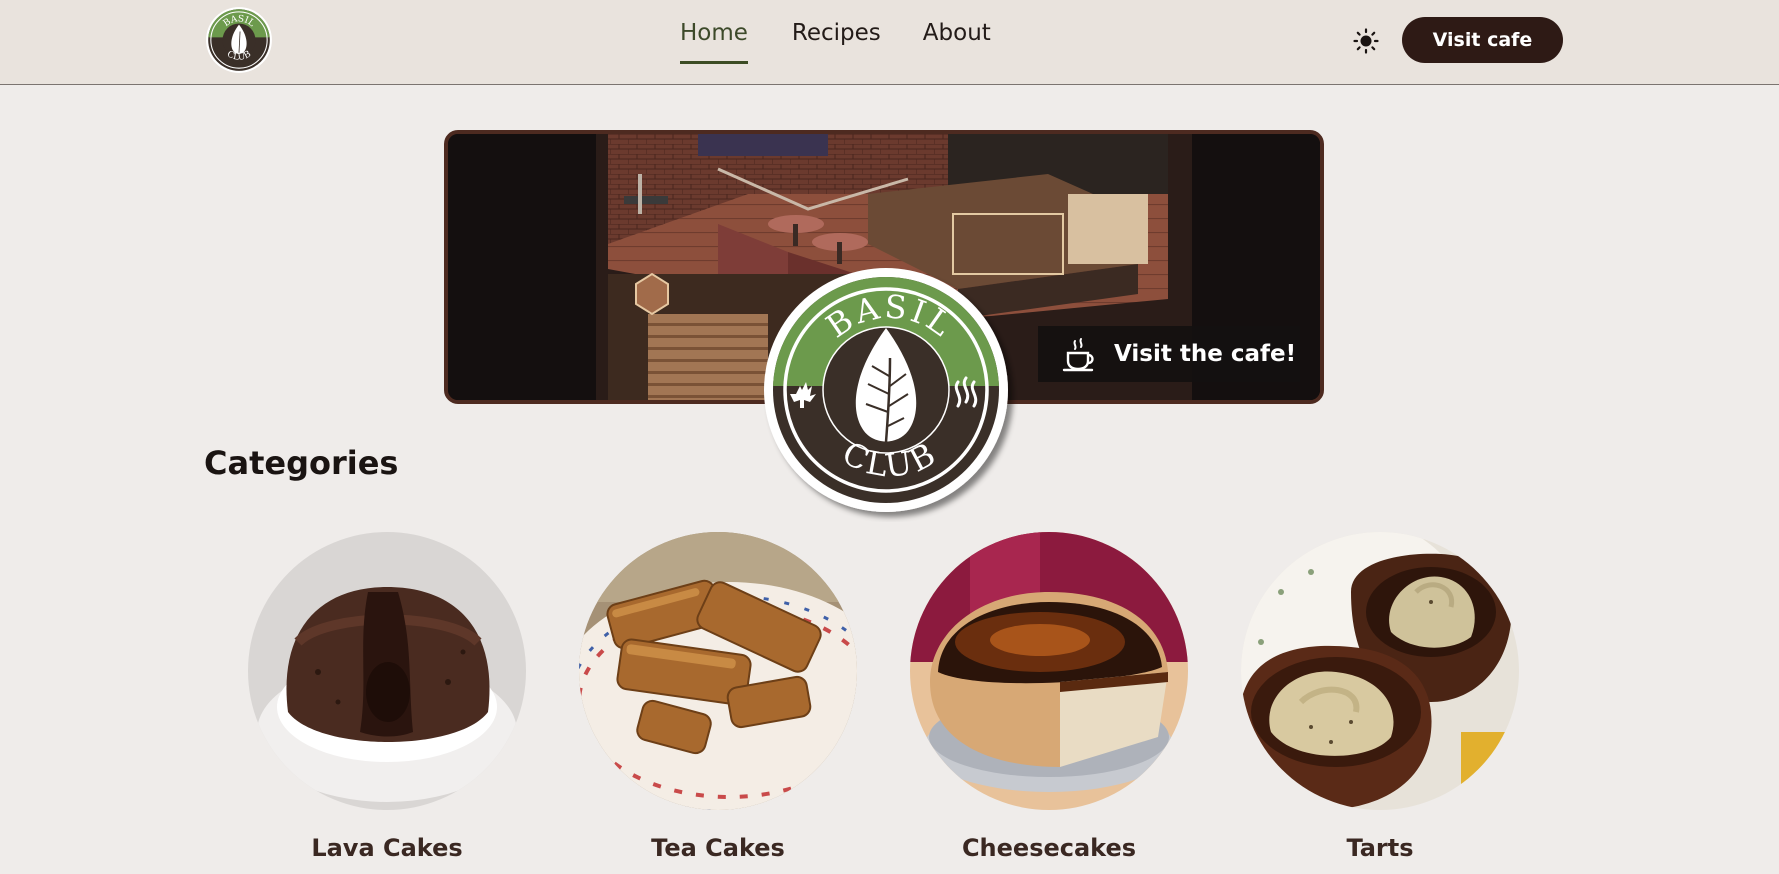 This screenshot has height=874, width=1779. What do you see at coordinates (1049, 848) in the screenshot?
I see `category-label: Cheesecakes` at bounding box center [1049, 848].